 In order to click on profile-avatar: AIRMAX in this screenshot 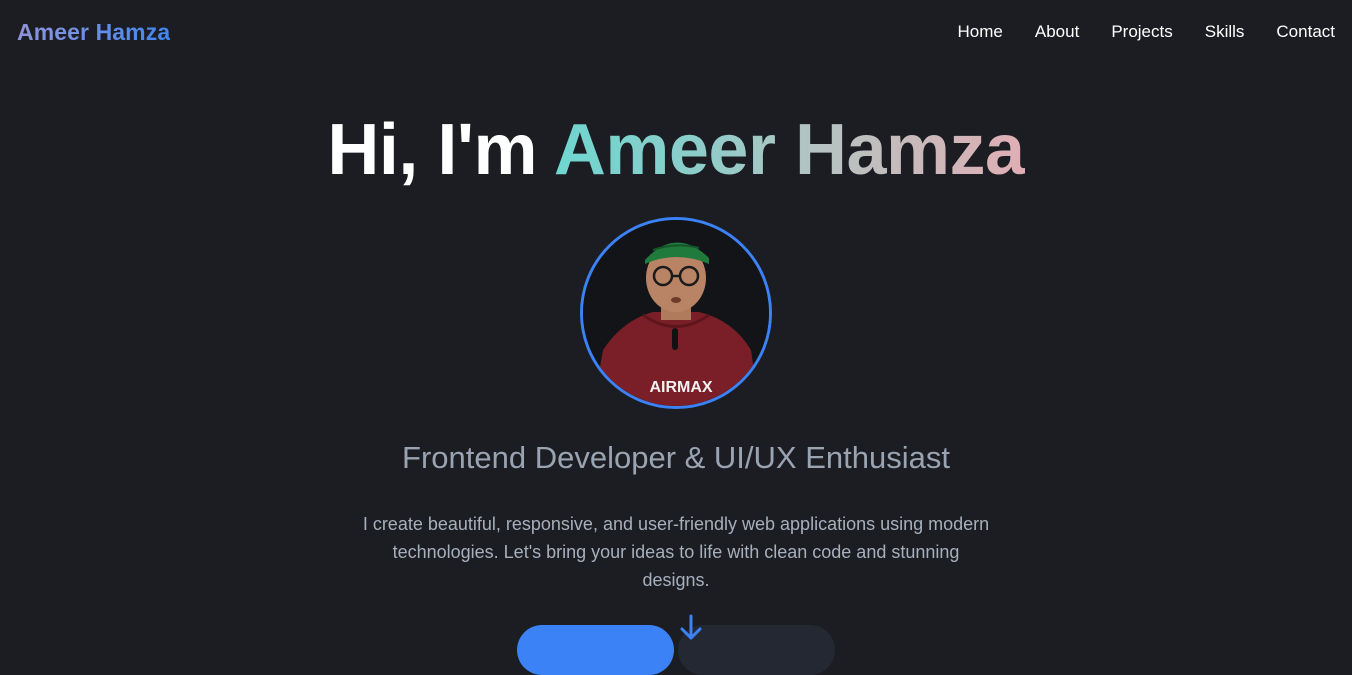, I will do `click(676, 313)`.